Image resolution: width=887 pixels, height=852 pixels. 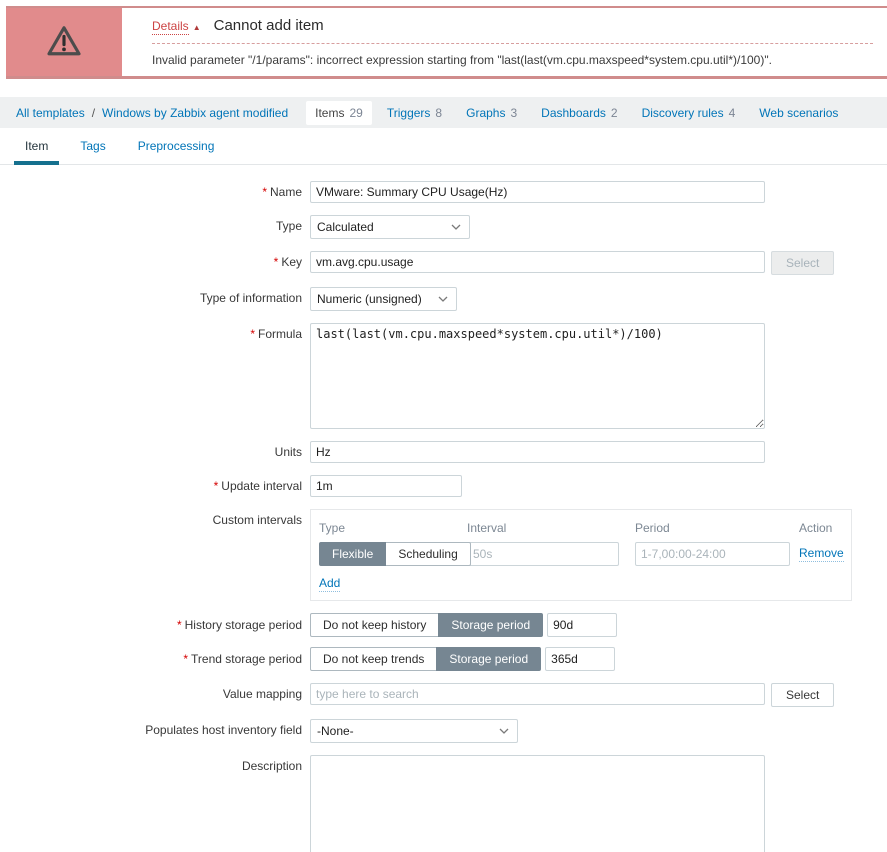 What do you see at coordinates (282, 192) in the screenshot?
I see `name-label: * Name` at bounding box center [282, 192].